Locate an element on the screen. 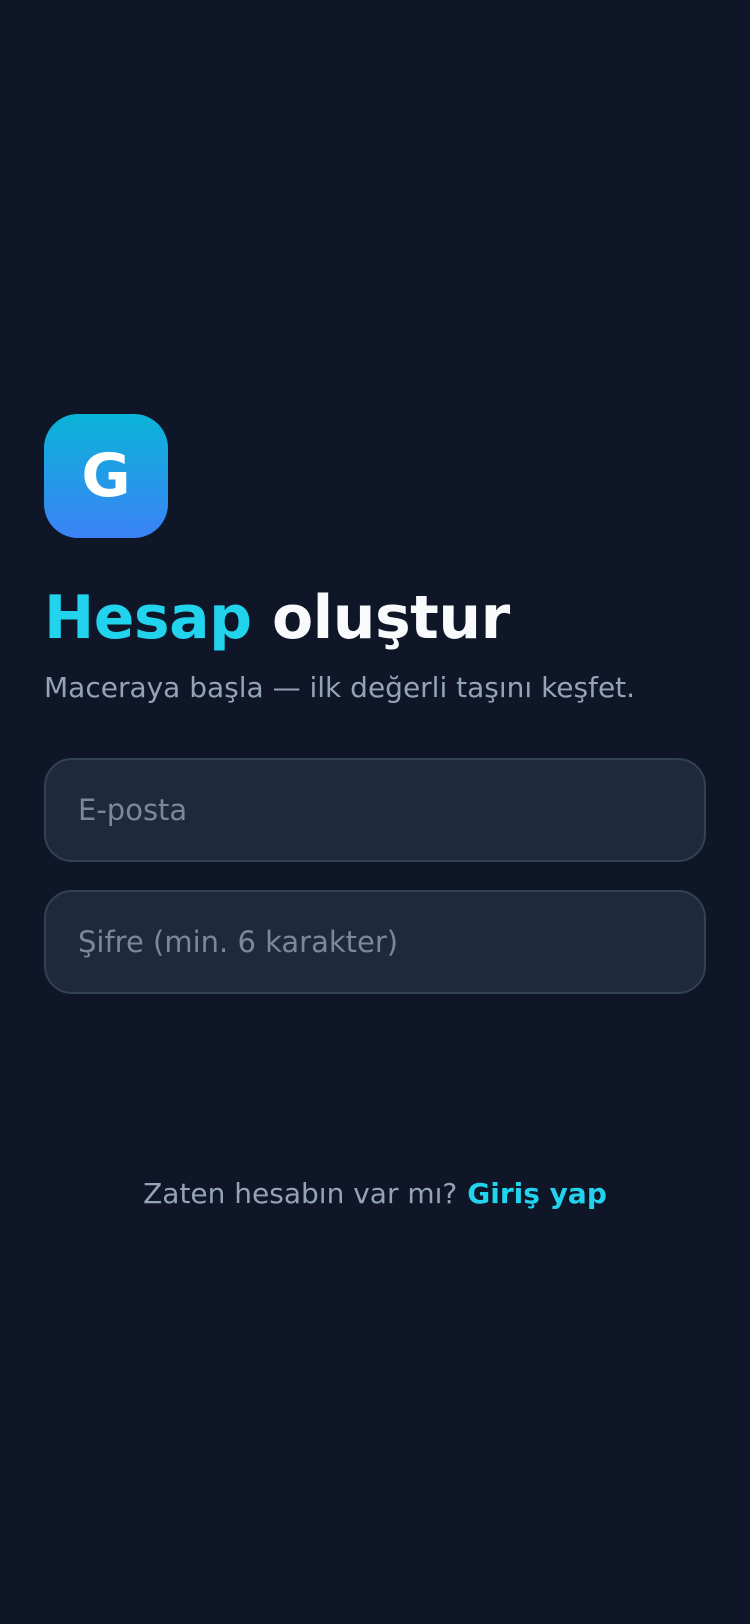 This screenshot has width=750, height=1624. title-accent: Hesap is located at coordinates (148, 618).